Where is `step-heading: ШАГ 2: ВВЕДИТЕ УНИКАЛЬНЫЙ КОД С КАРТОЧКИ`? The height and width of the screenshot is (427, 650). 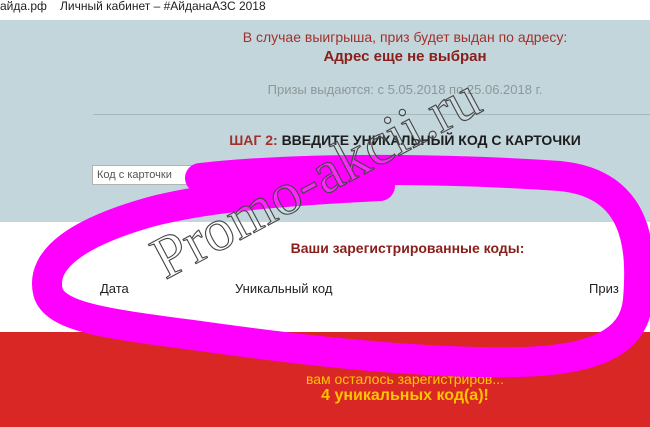
step-heading: ШАГ 2: ВВЕДИТЕ УНИКАЛЬНЫЙ КОД С КАРТОЧКИ is located at coordinates (325, 140).